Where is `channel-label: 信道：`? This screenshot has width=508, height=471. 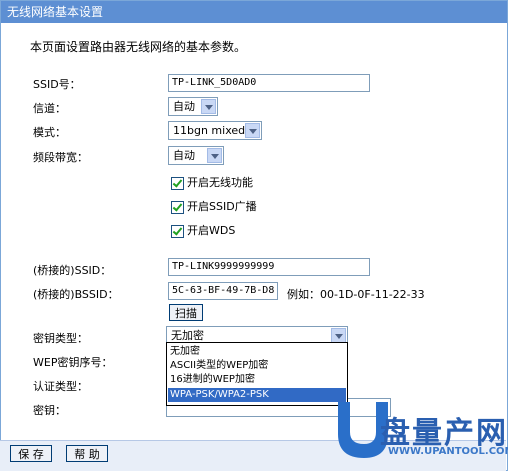
channel-label: 信道： is located at coordinates (49, 108).